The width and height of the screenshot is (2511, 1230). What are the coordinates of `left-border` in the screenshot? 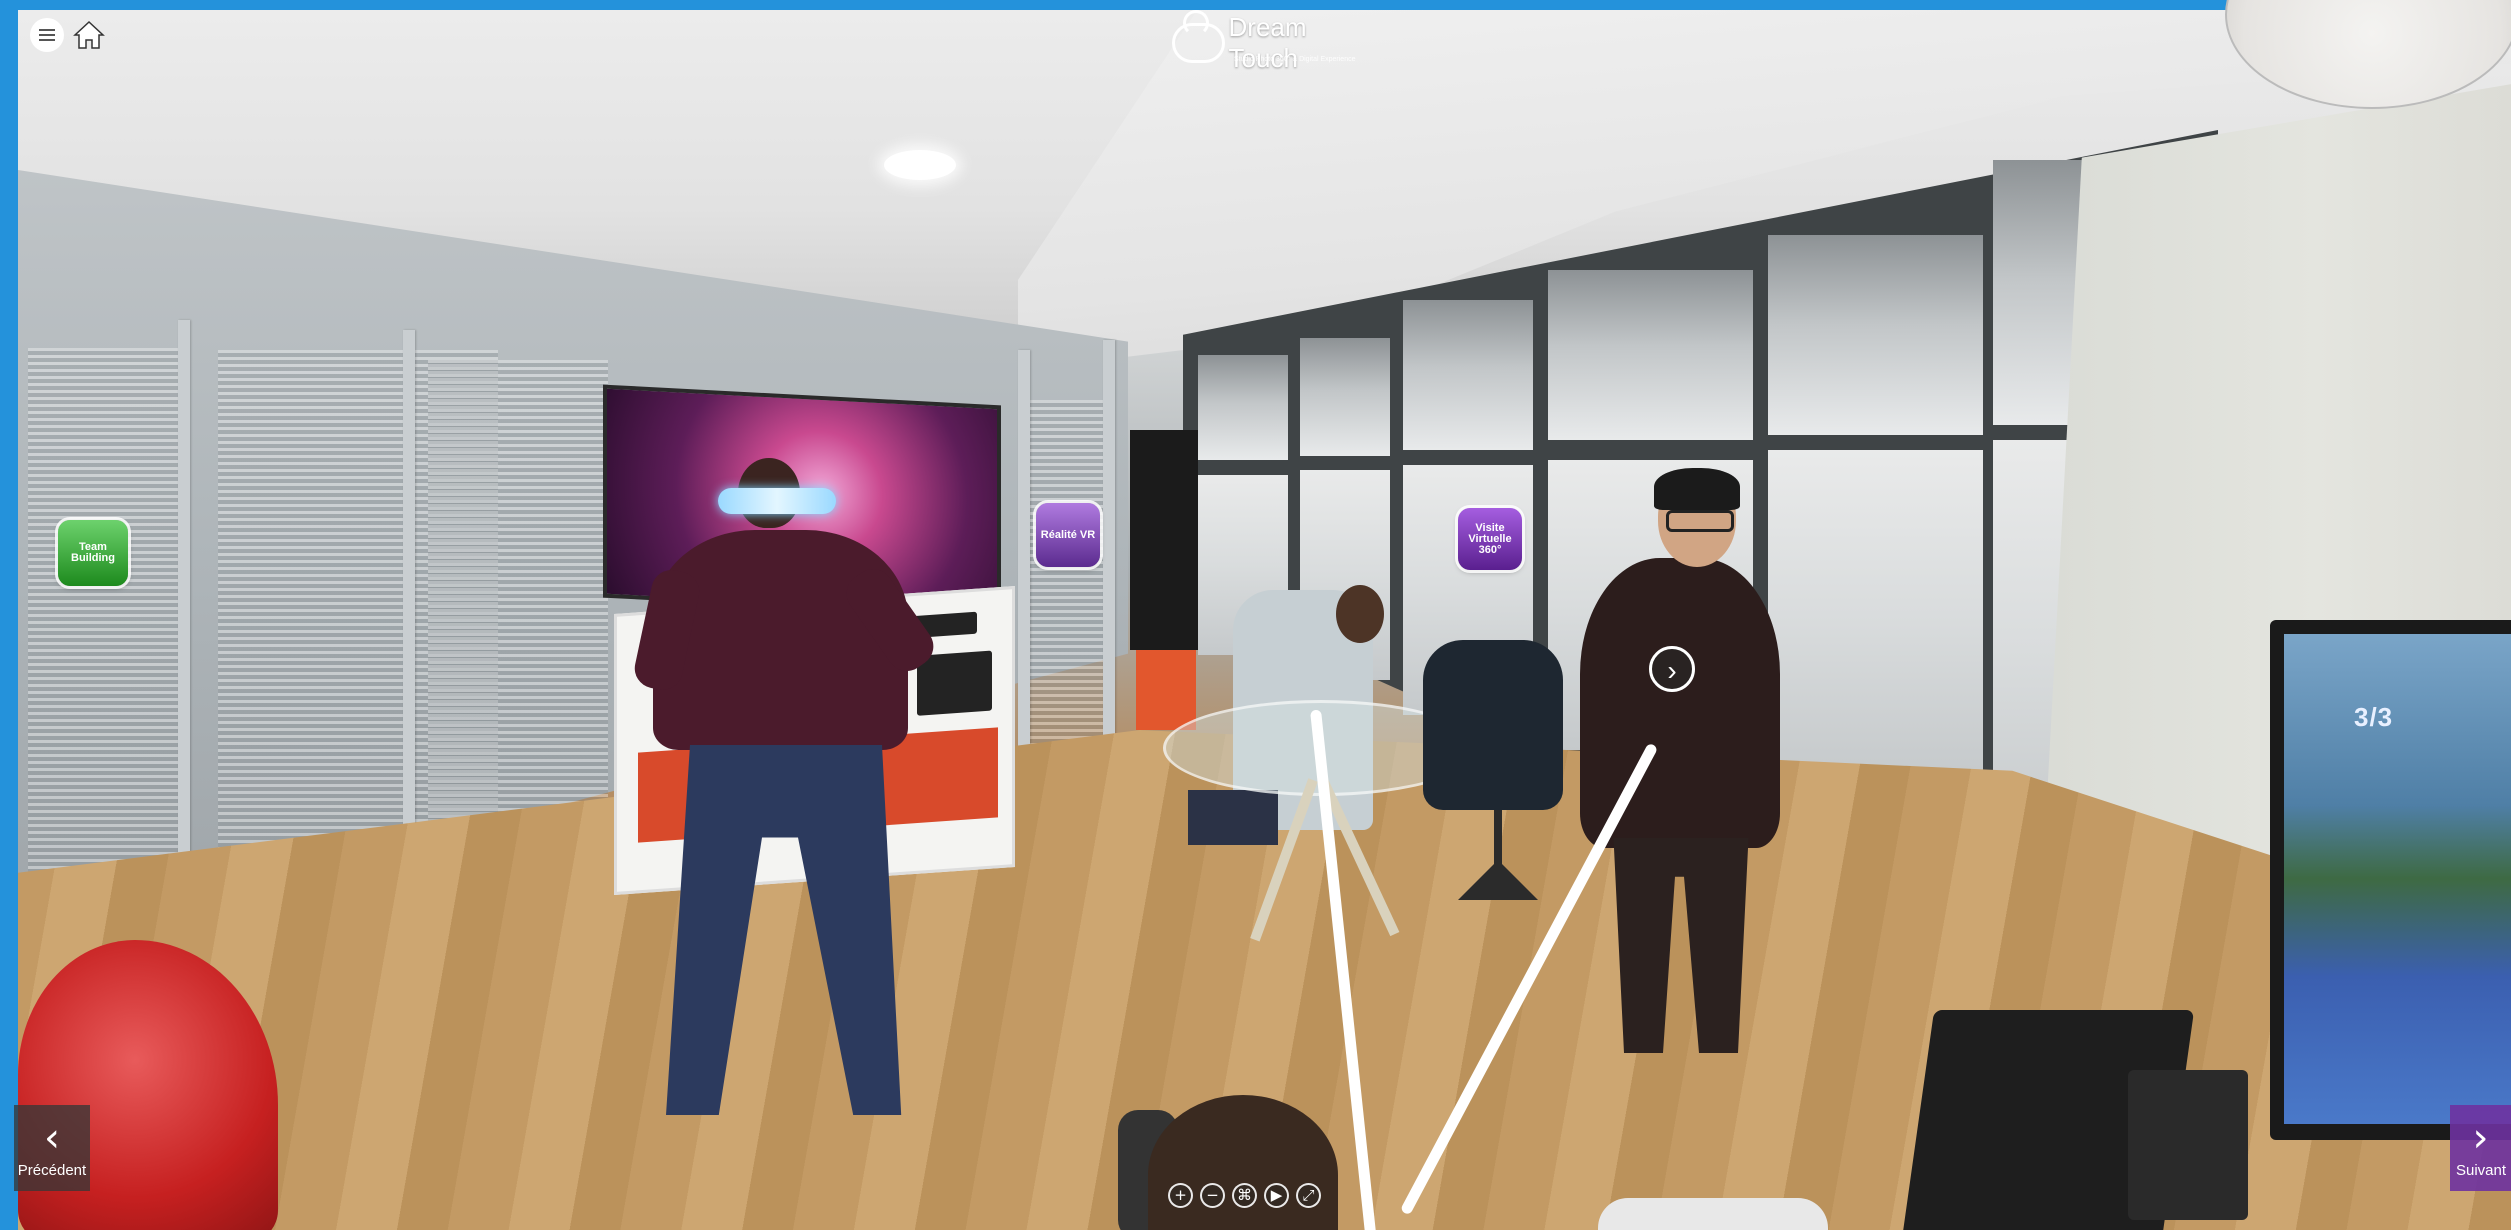 It's located at (9, 615).